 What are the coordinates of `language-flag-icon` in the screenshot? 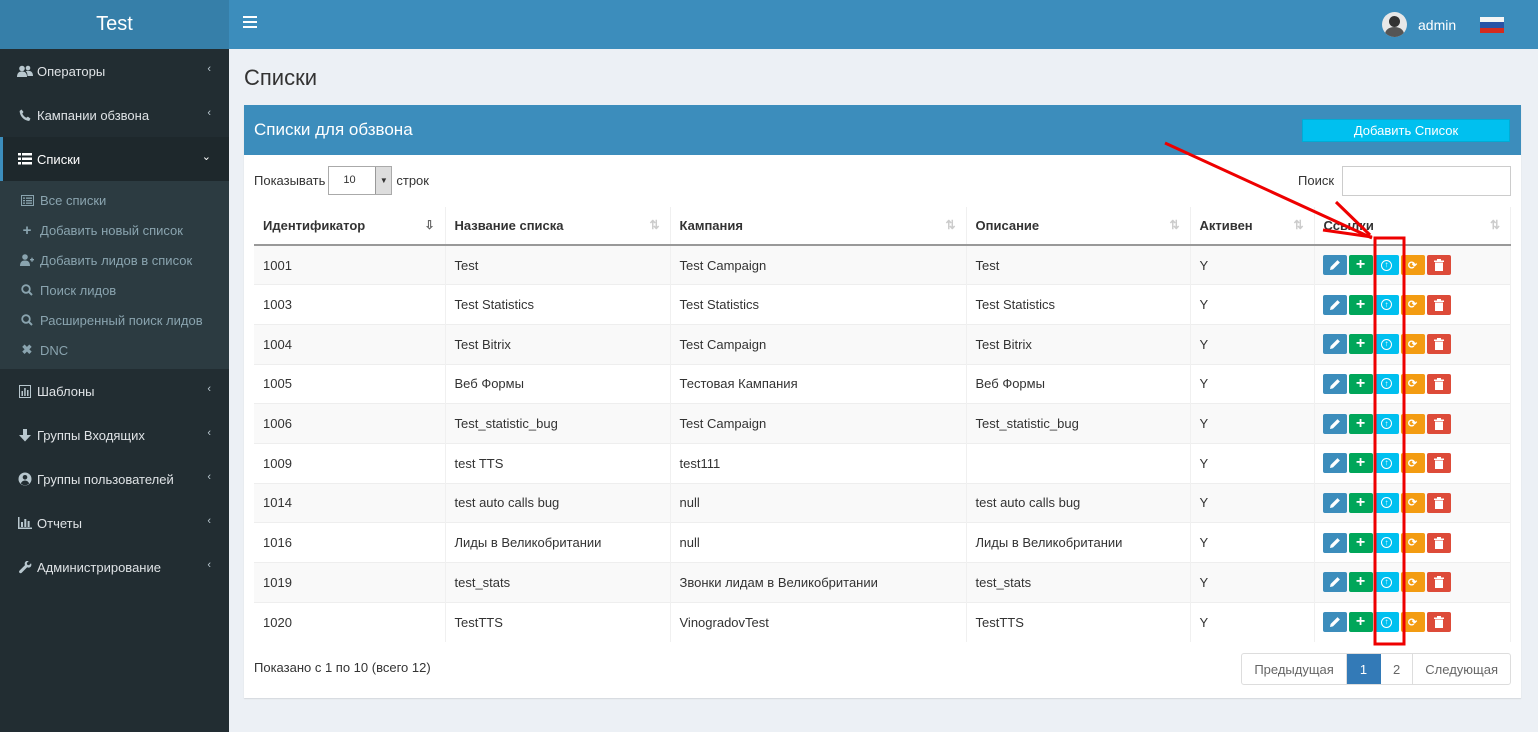 It's located at (1492, 25).